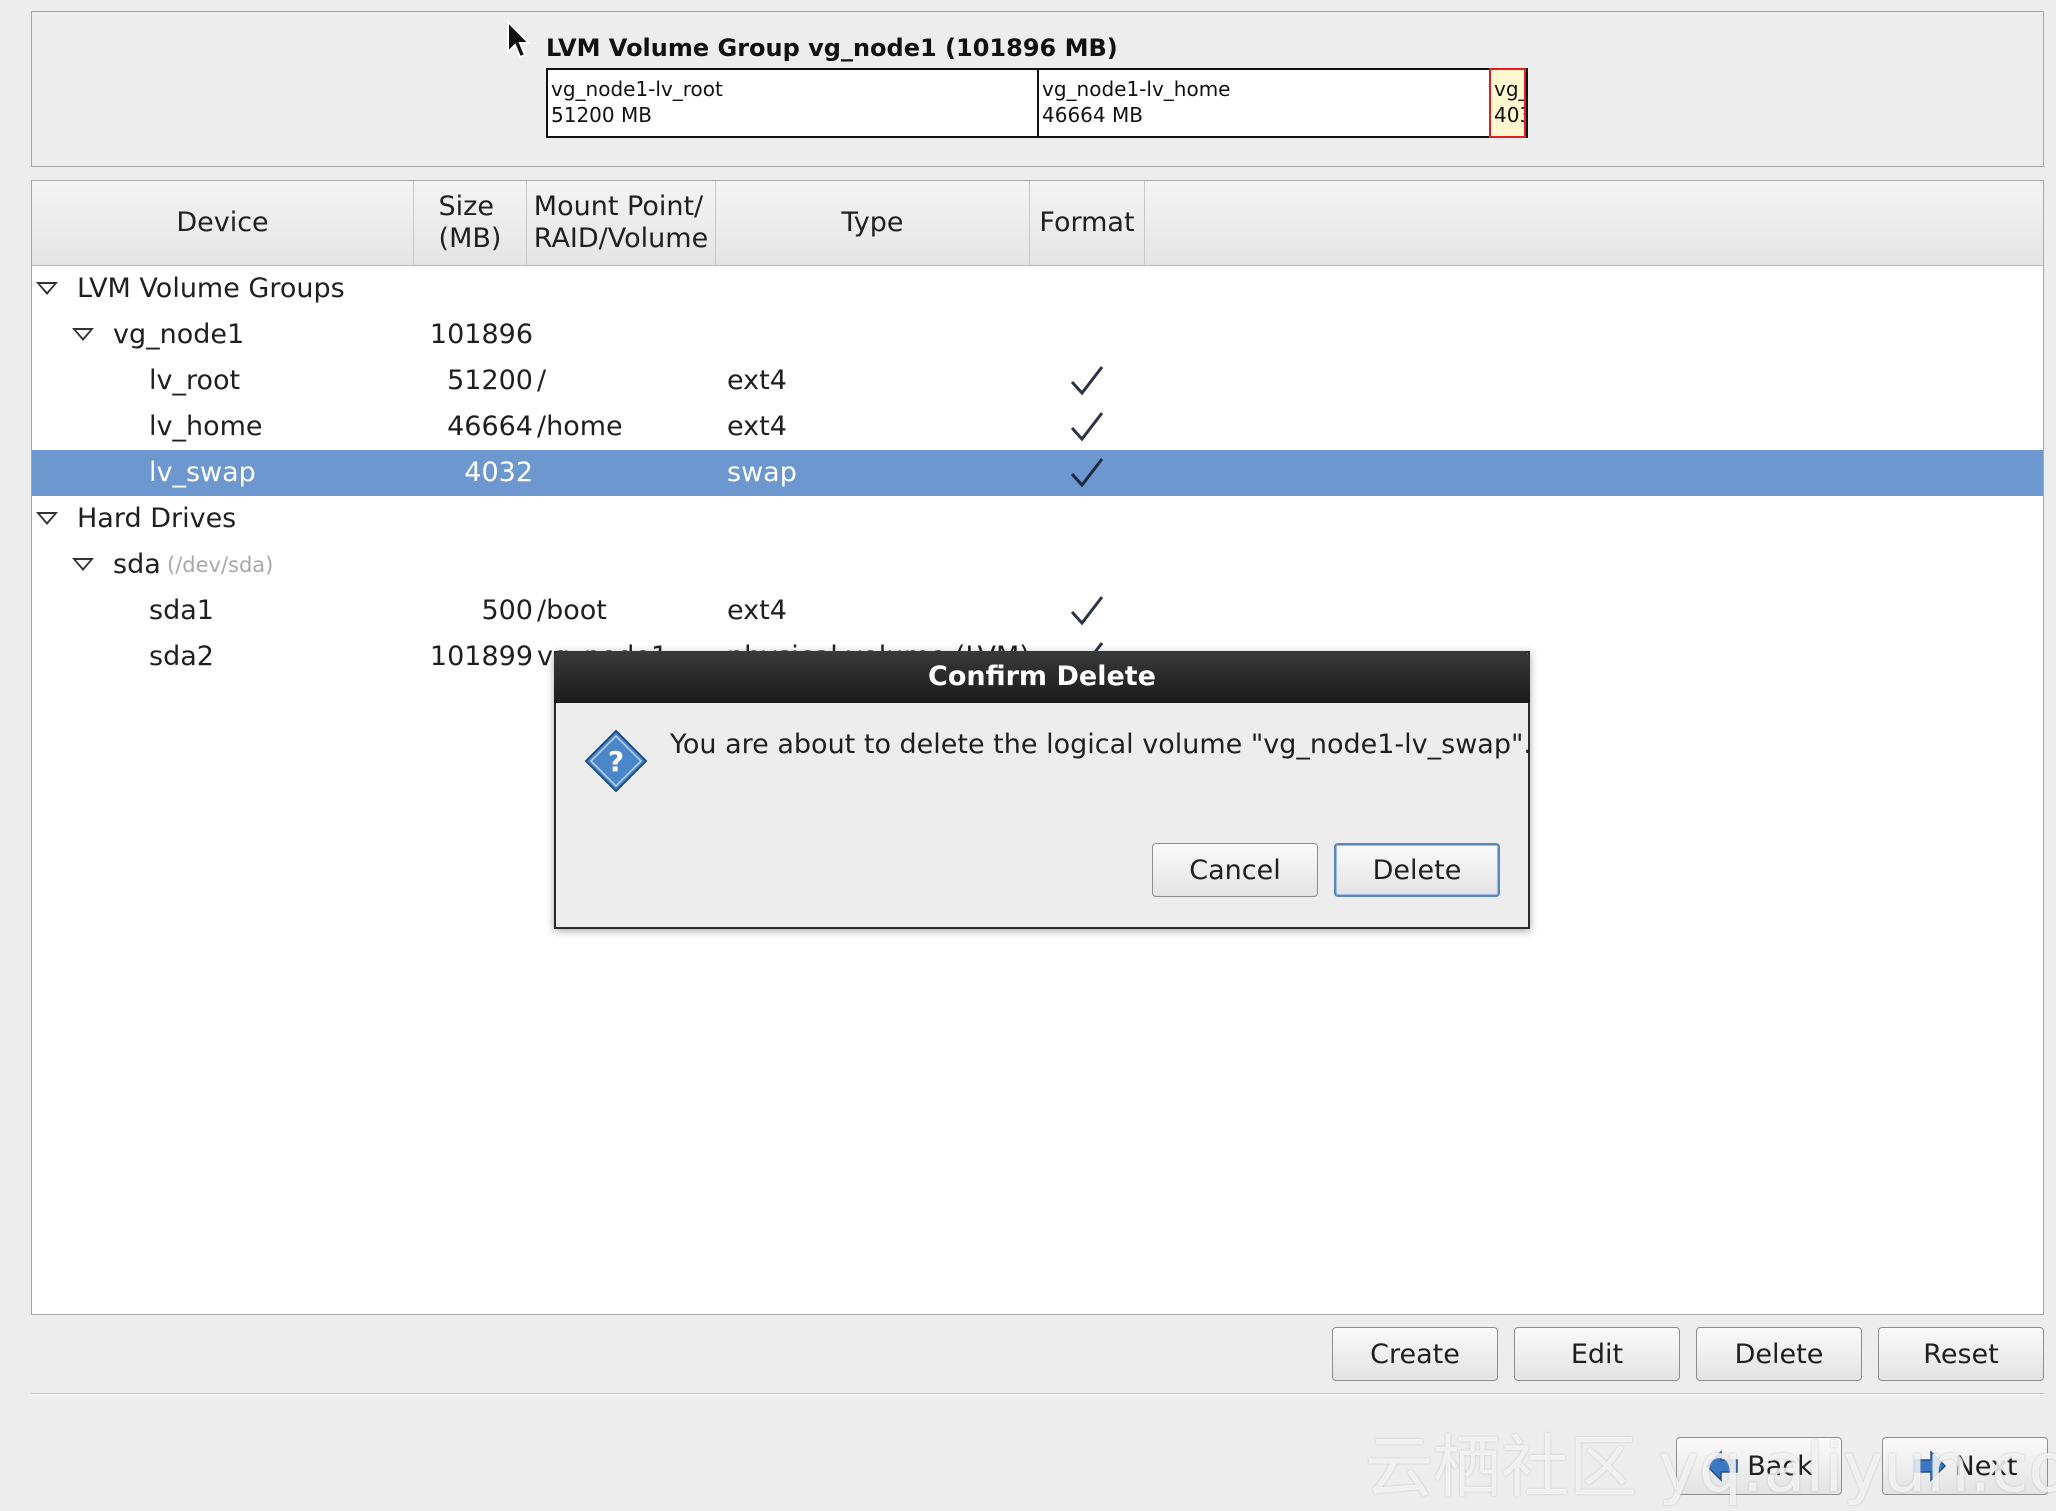 This screenshot has width=2056, height=1511. I want to click on column-size: Size (MB), so click(470, 223).